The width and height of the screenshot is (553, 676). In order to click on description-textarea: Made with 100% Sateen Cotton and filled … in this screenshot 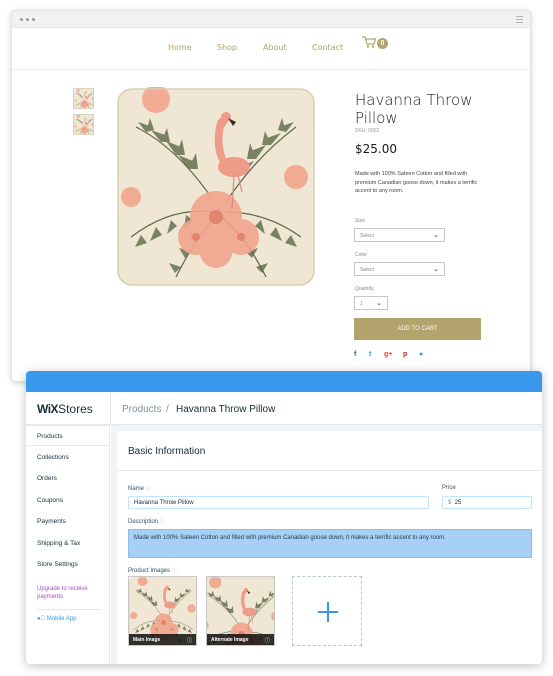, I will do `click(330, 543)`.